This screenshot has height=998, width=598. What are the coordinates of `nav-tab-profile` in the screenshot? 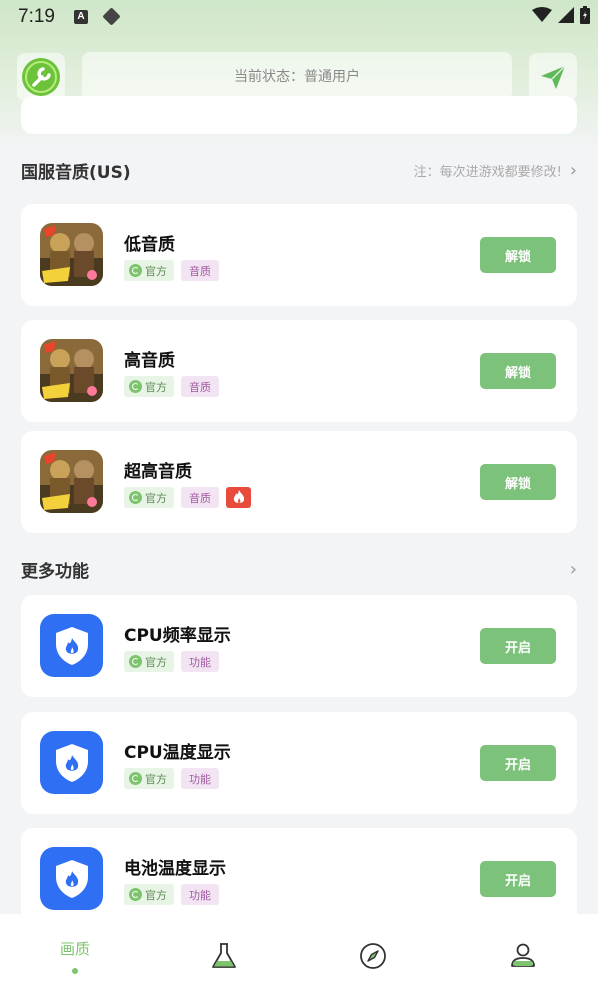 It's located at (523, 956).